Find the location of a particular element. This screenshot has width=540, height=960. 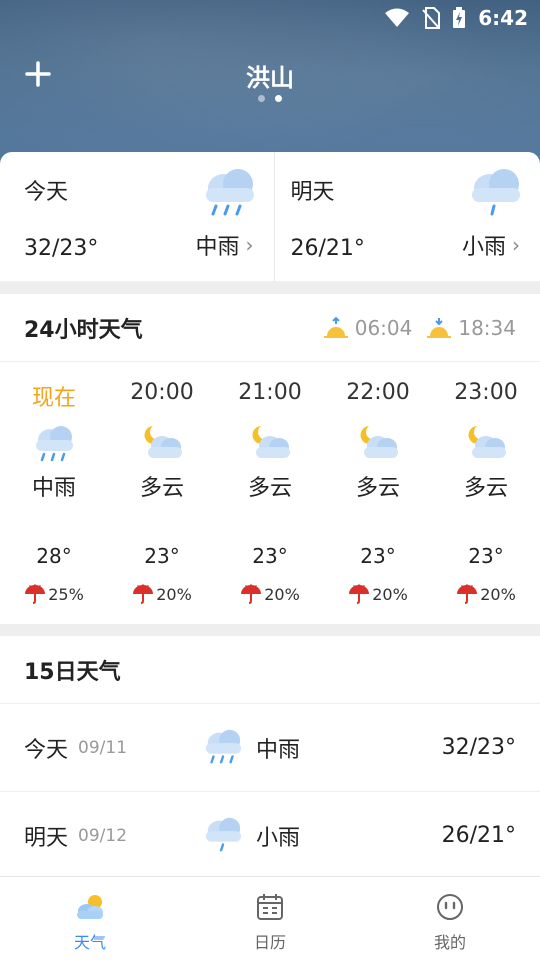

hourly-item: 23:00 多云 23° 20% is located at coordinates (486, 502).